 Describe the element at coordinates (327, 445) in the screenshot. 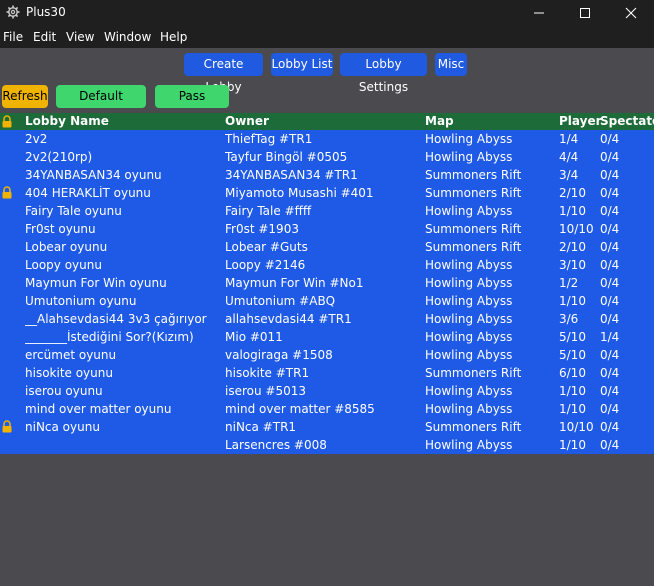

I see `table-row: Larsencres #008 Howling Abyss 1/10 0/4` at that location.